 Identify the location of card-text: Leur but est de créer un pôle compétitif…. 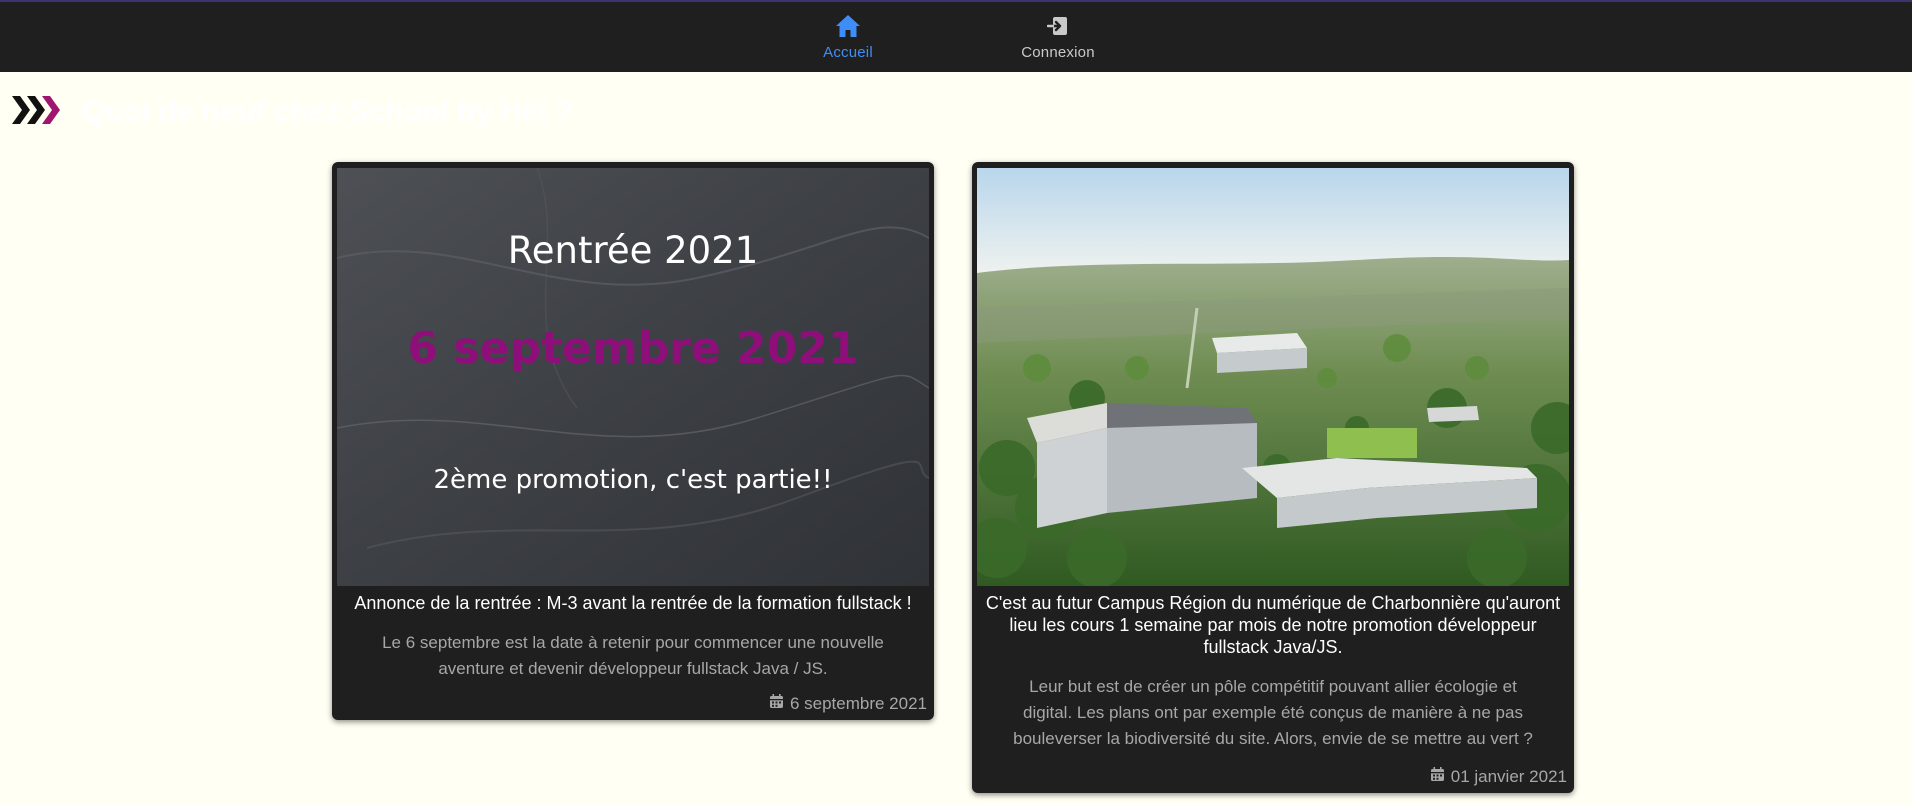
(1273, 712).